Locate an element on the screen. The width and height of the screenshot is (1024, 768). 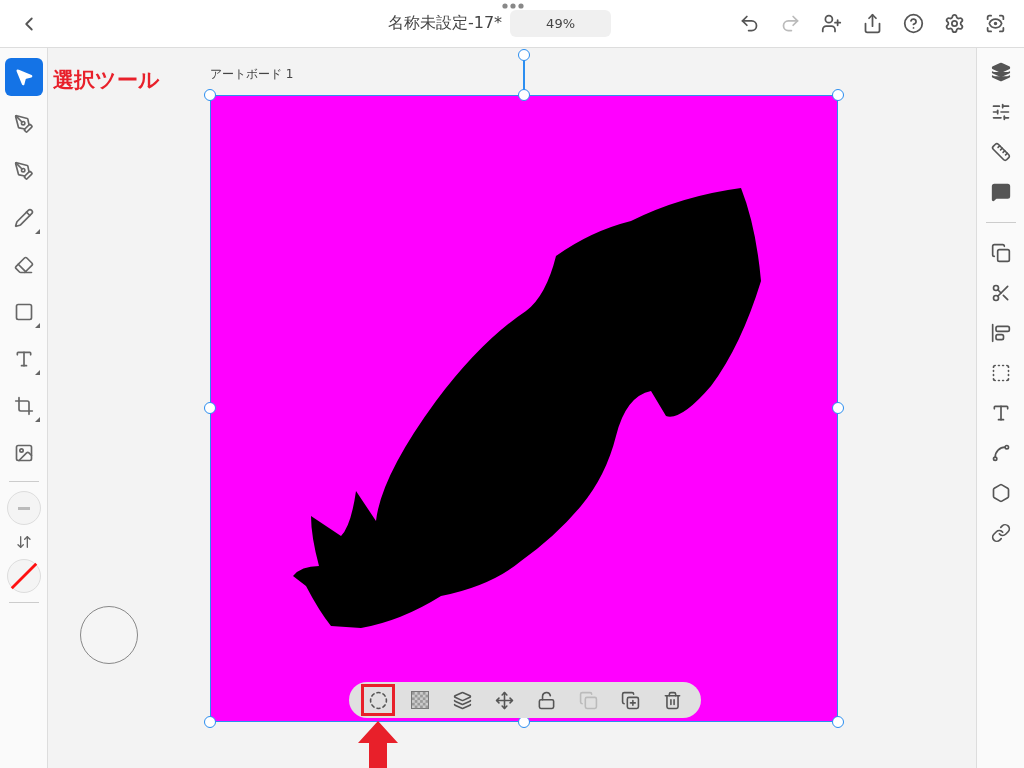
select-tool is located at coordinates (23, 77).